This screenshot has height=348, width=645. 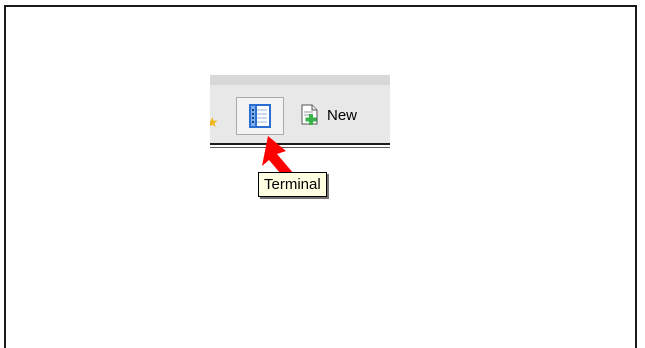 What do you see at coordinates (342, 115) in the screenshot?
I see `new-button-label: New` at bounding box center [342, 115].